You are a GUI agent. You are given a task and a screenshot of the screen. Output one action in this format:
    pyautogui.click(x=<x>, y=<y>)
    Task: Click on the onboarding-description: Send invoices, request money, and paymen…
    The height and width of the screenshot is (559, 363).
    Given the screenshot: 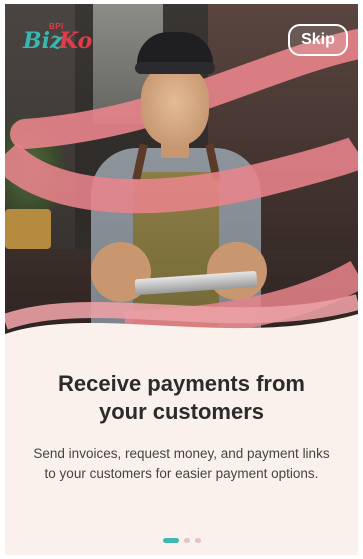 What is the action you would take?
    pyautogui.click(x=181, y=463)
    